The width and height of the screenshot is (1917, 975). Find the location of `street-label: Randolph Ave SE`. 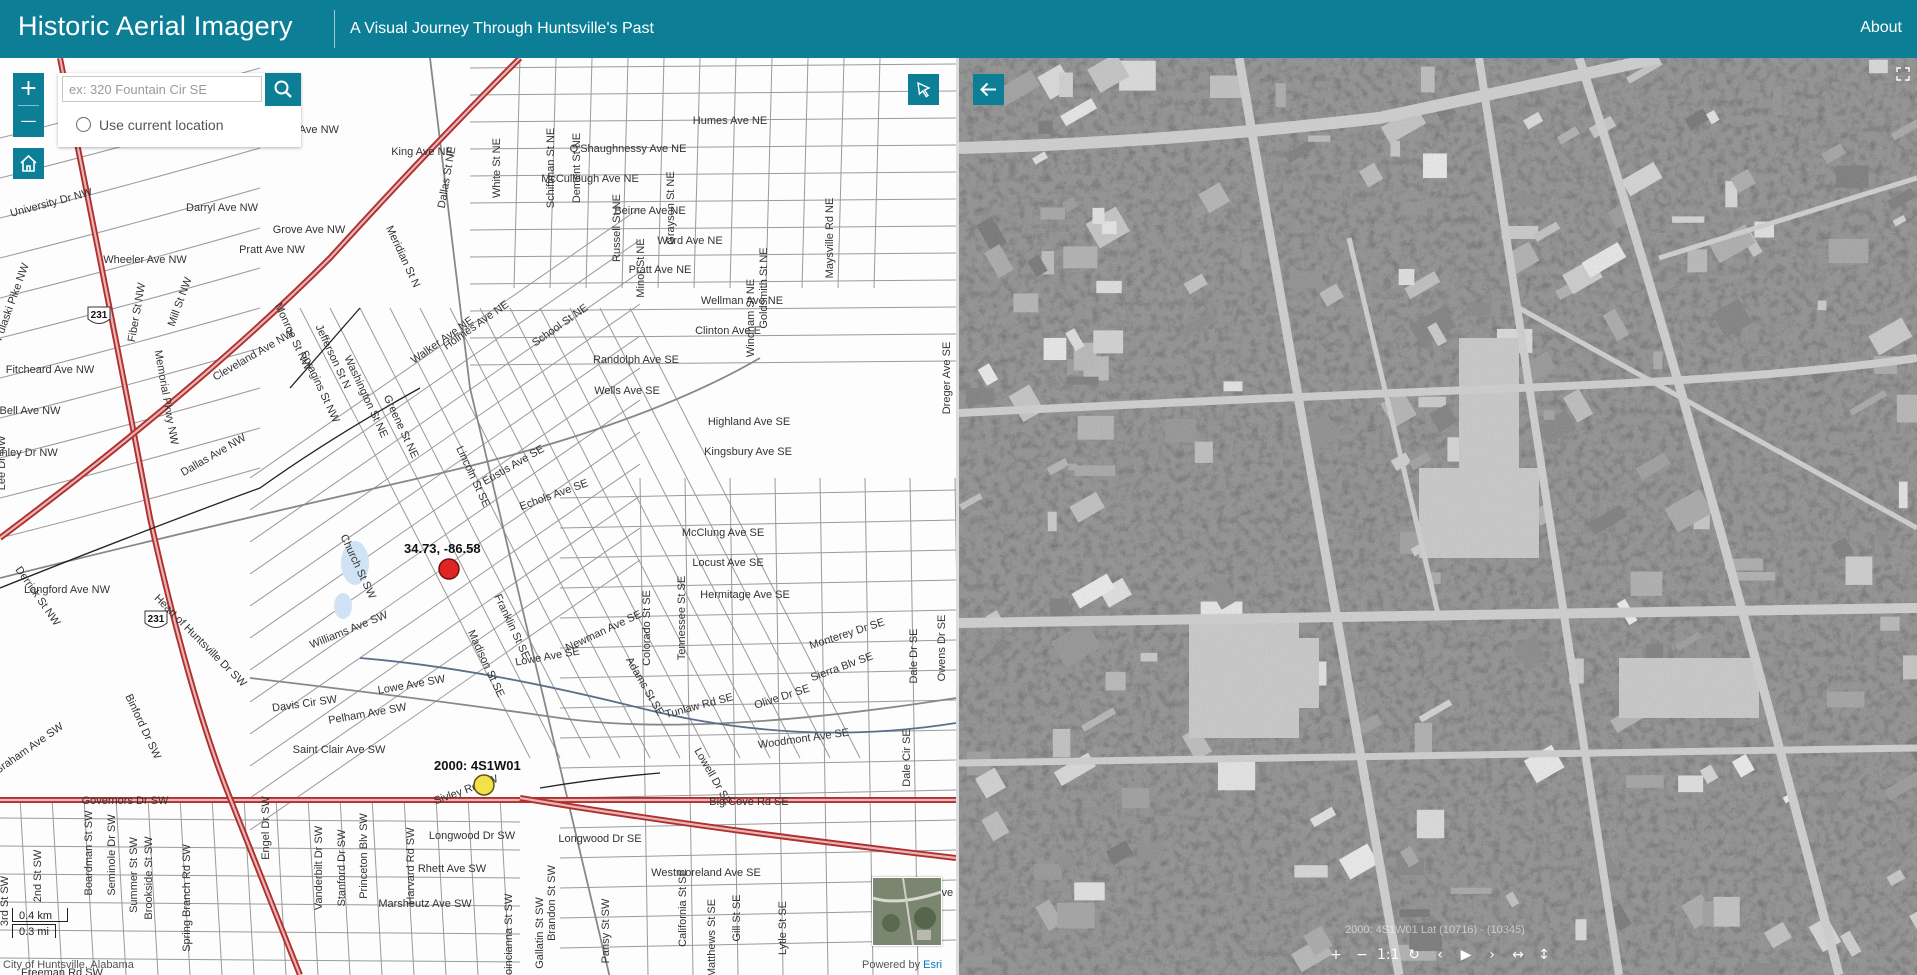

street-label: Randolph Ave SE is located at coordinates (636, 360).